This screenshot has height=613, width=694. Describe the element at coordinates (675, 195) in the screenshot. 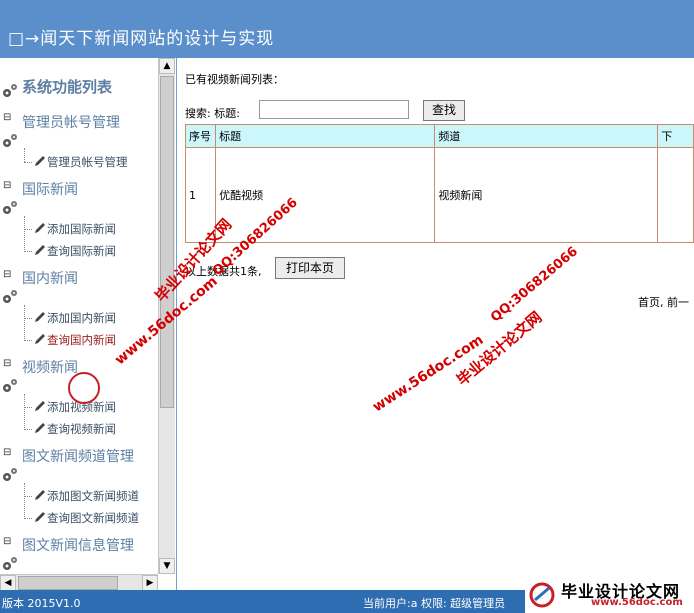

I see `cell-more` at that location.